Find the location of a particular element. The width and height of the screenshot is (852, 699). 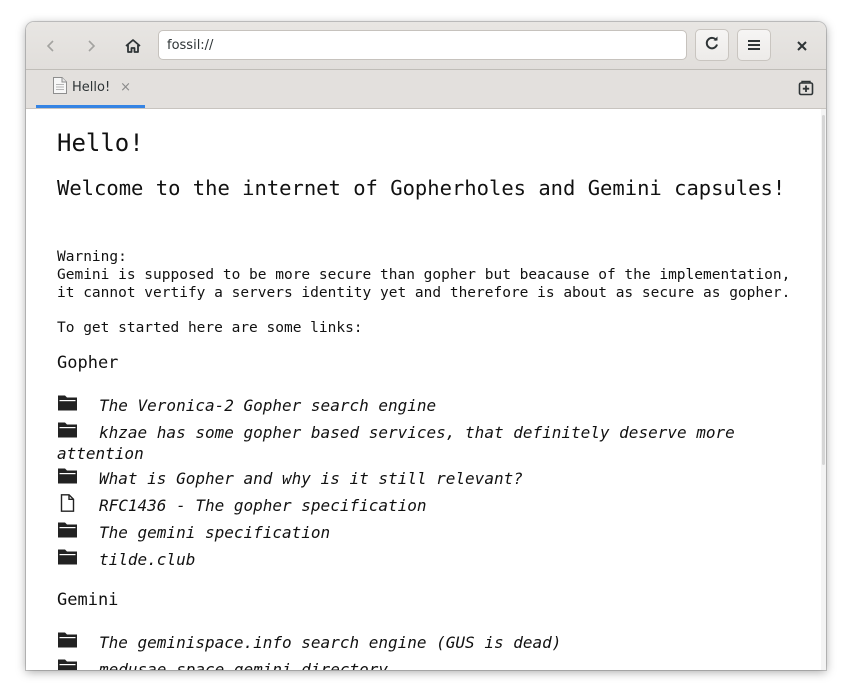

menu-button is located at coordinates (754, 45).